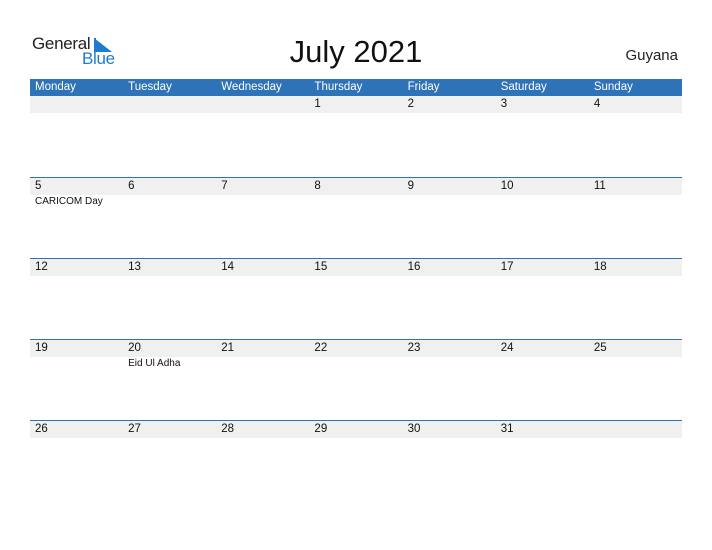 The width and height of the screenshot is (712, 550). I want to click on day-number: 2, so click(410, 104).